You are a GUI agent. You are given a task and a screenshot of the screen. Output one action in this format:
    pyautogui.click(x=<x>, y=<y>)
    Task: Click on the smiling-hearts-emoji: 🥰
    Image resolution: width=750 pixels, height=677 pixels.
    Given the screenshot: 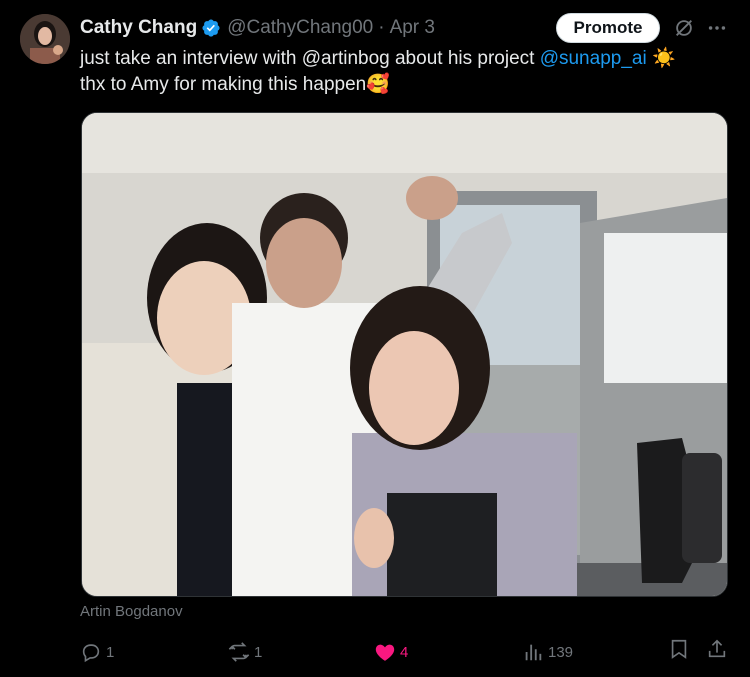 What is the action you would take?
    pyautogui.click(x=378, y=84)
    